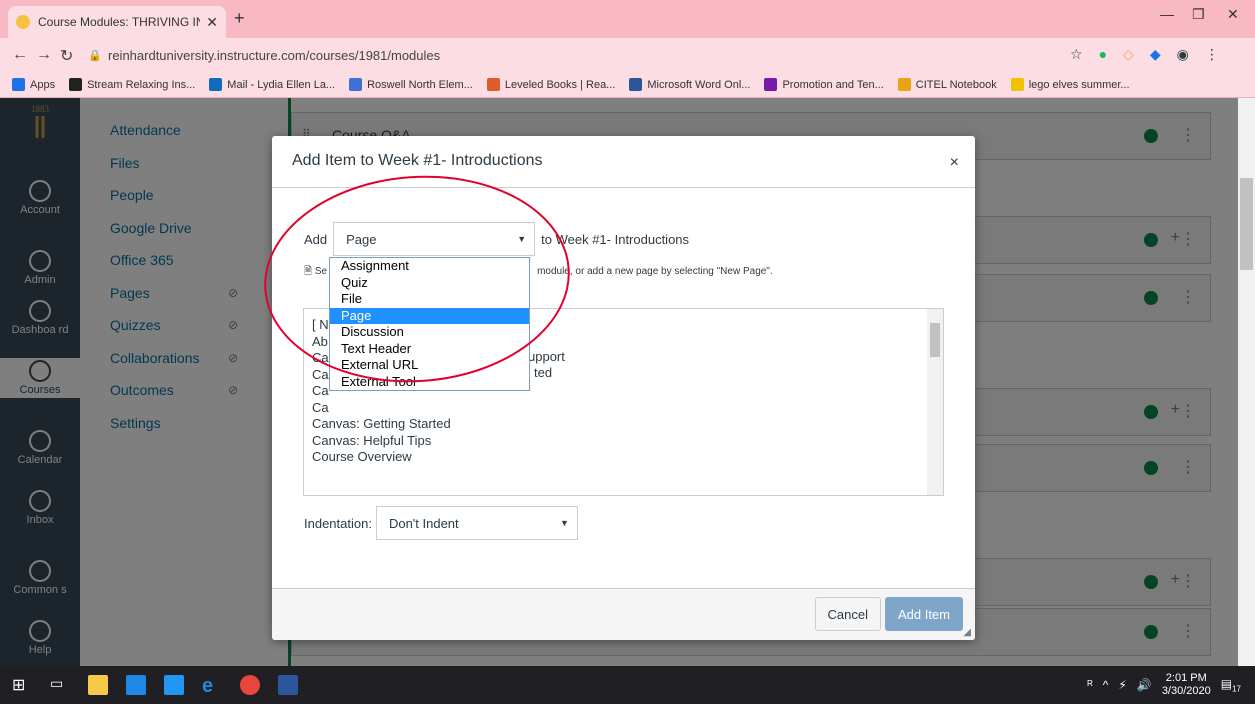 This screenshot has height=704, width=1255. What do you see at coordinates (623, 162) in the screenshot?
I see `dialog-header: Add Item to Week #1- Introductions ×` at bounding box center [623, 162].